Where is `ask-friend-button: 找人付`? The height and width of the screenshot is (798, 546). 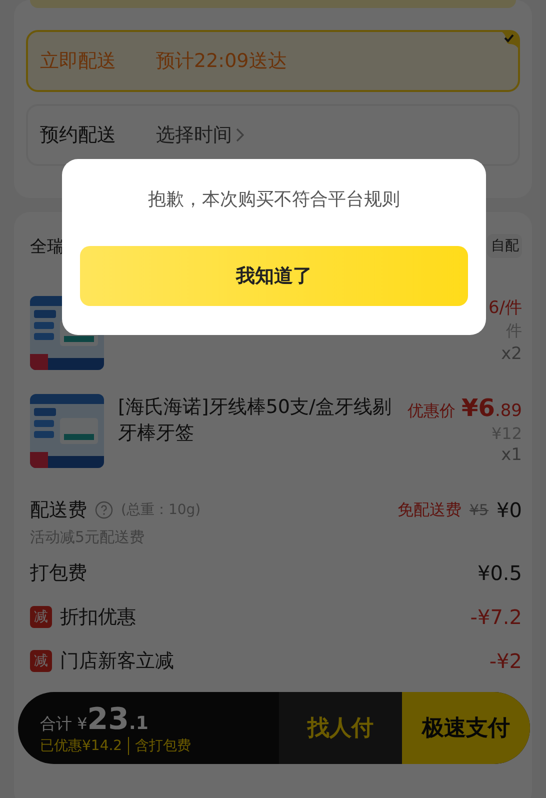 ask-friend-button: 找人付 is located at coordinates (340, 728).